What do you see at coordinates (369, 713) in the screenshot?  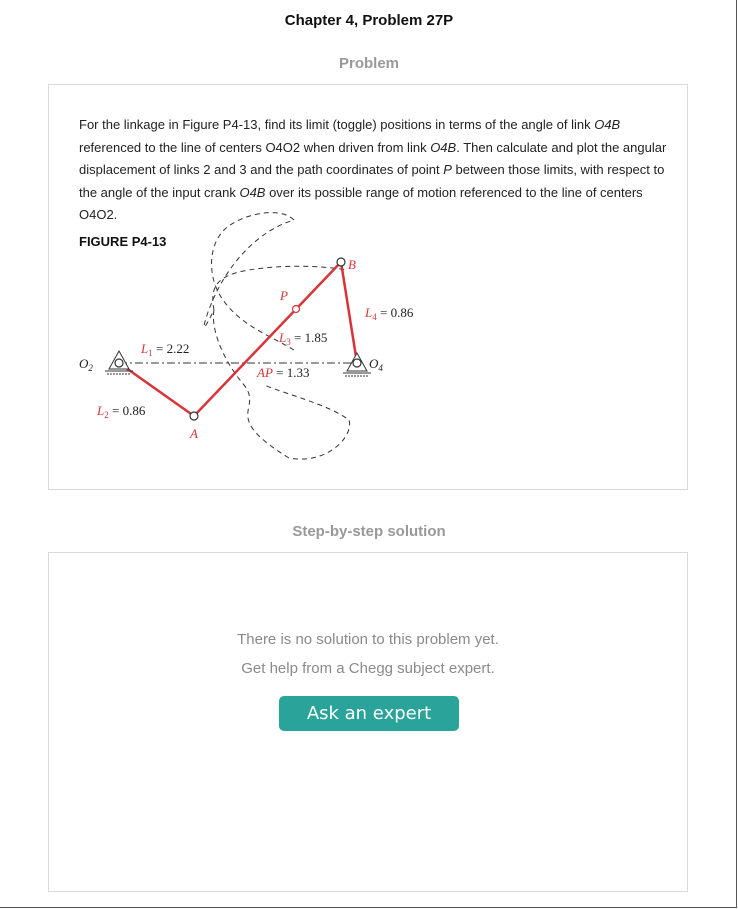 I see `ask-expert-button: Ask an expert` at bounding box center [369, 713].